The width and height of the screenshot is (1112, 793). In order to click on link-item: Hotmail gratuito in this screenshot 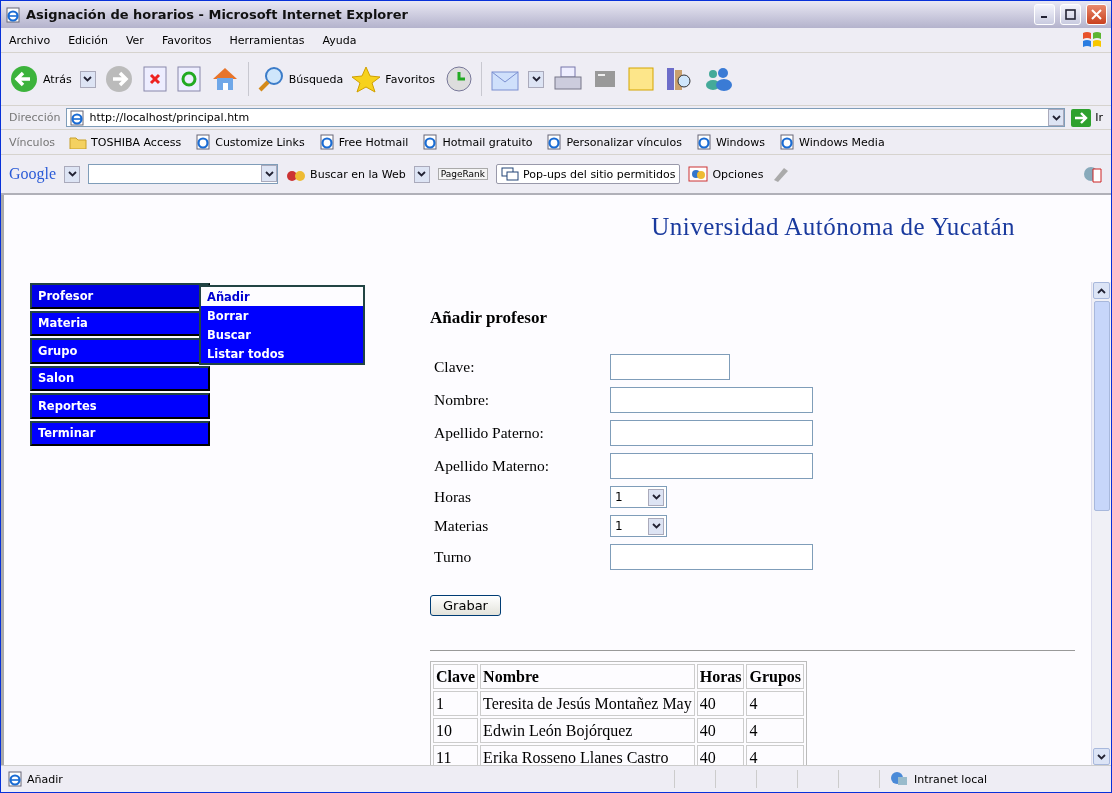, I will do `click(477, 142)`.